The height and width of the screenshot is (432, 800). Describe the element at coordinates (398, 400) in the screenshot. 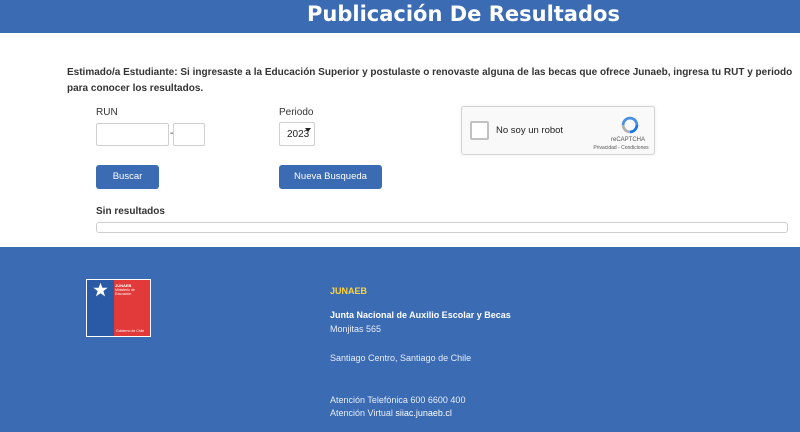

I see `footer-phone: Atención Telefónica 600 6600 400` at that location.